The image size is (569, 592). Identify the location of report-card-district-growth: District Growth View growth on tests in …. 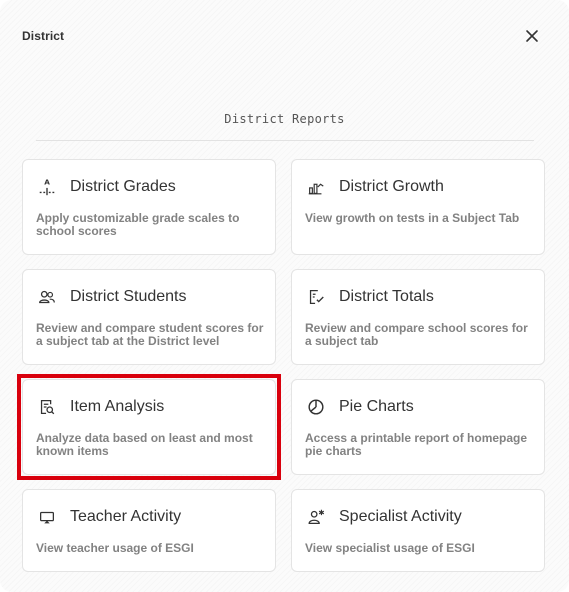
(418, 207).